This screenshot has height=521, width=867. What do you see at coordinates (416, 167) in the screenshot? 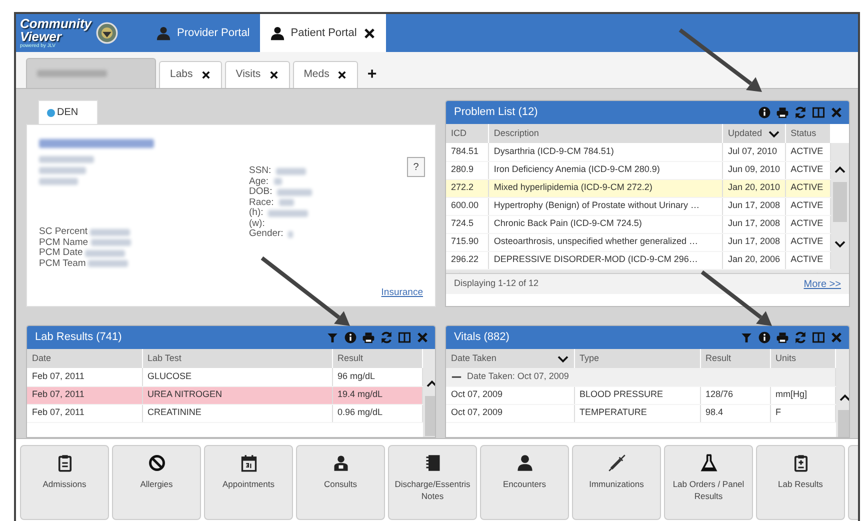
I see `help-button: ?` at bounding box center [416, 167].